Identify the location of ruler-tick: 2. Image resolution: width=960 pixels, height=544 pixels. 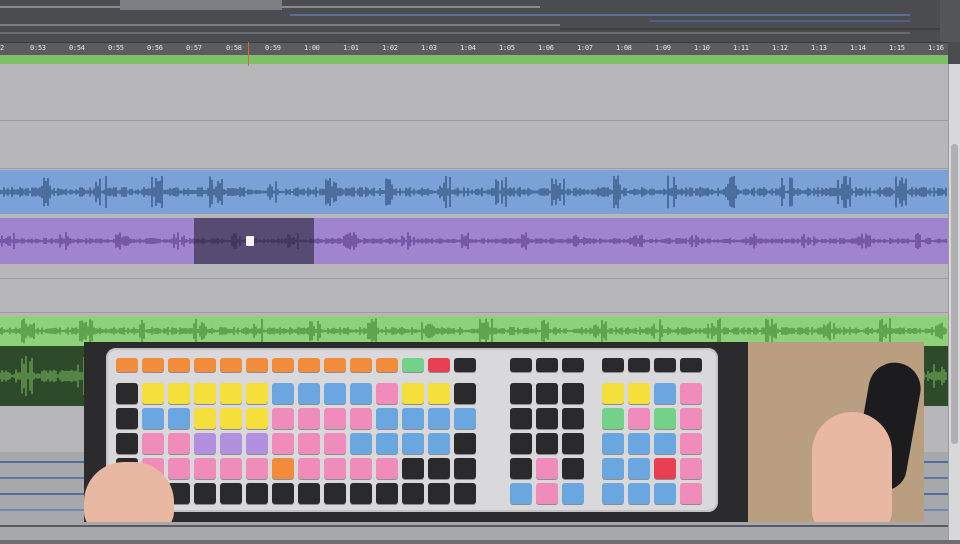
(2, 48).